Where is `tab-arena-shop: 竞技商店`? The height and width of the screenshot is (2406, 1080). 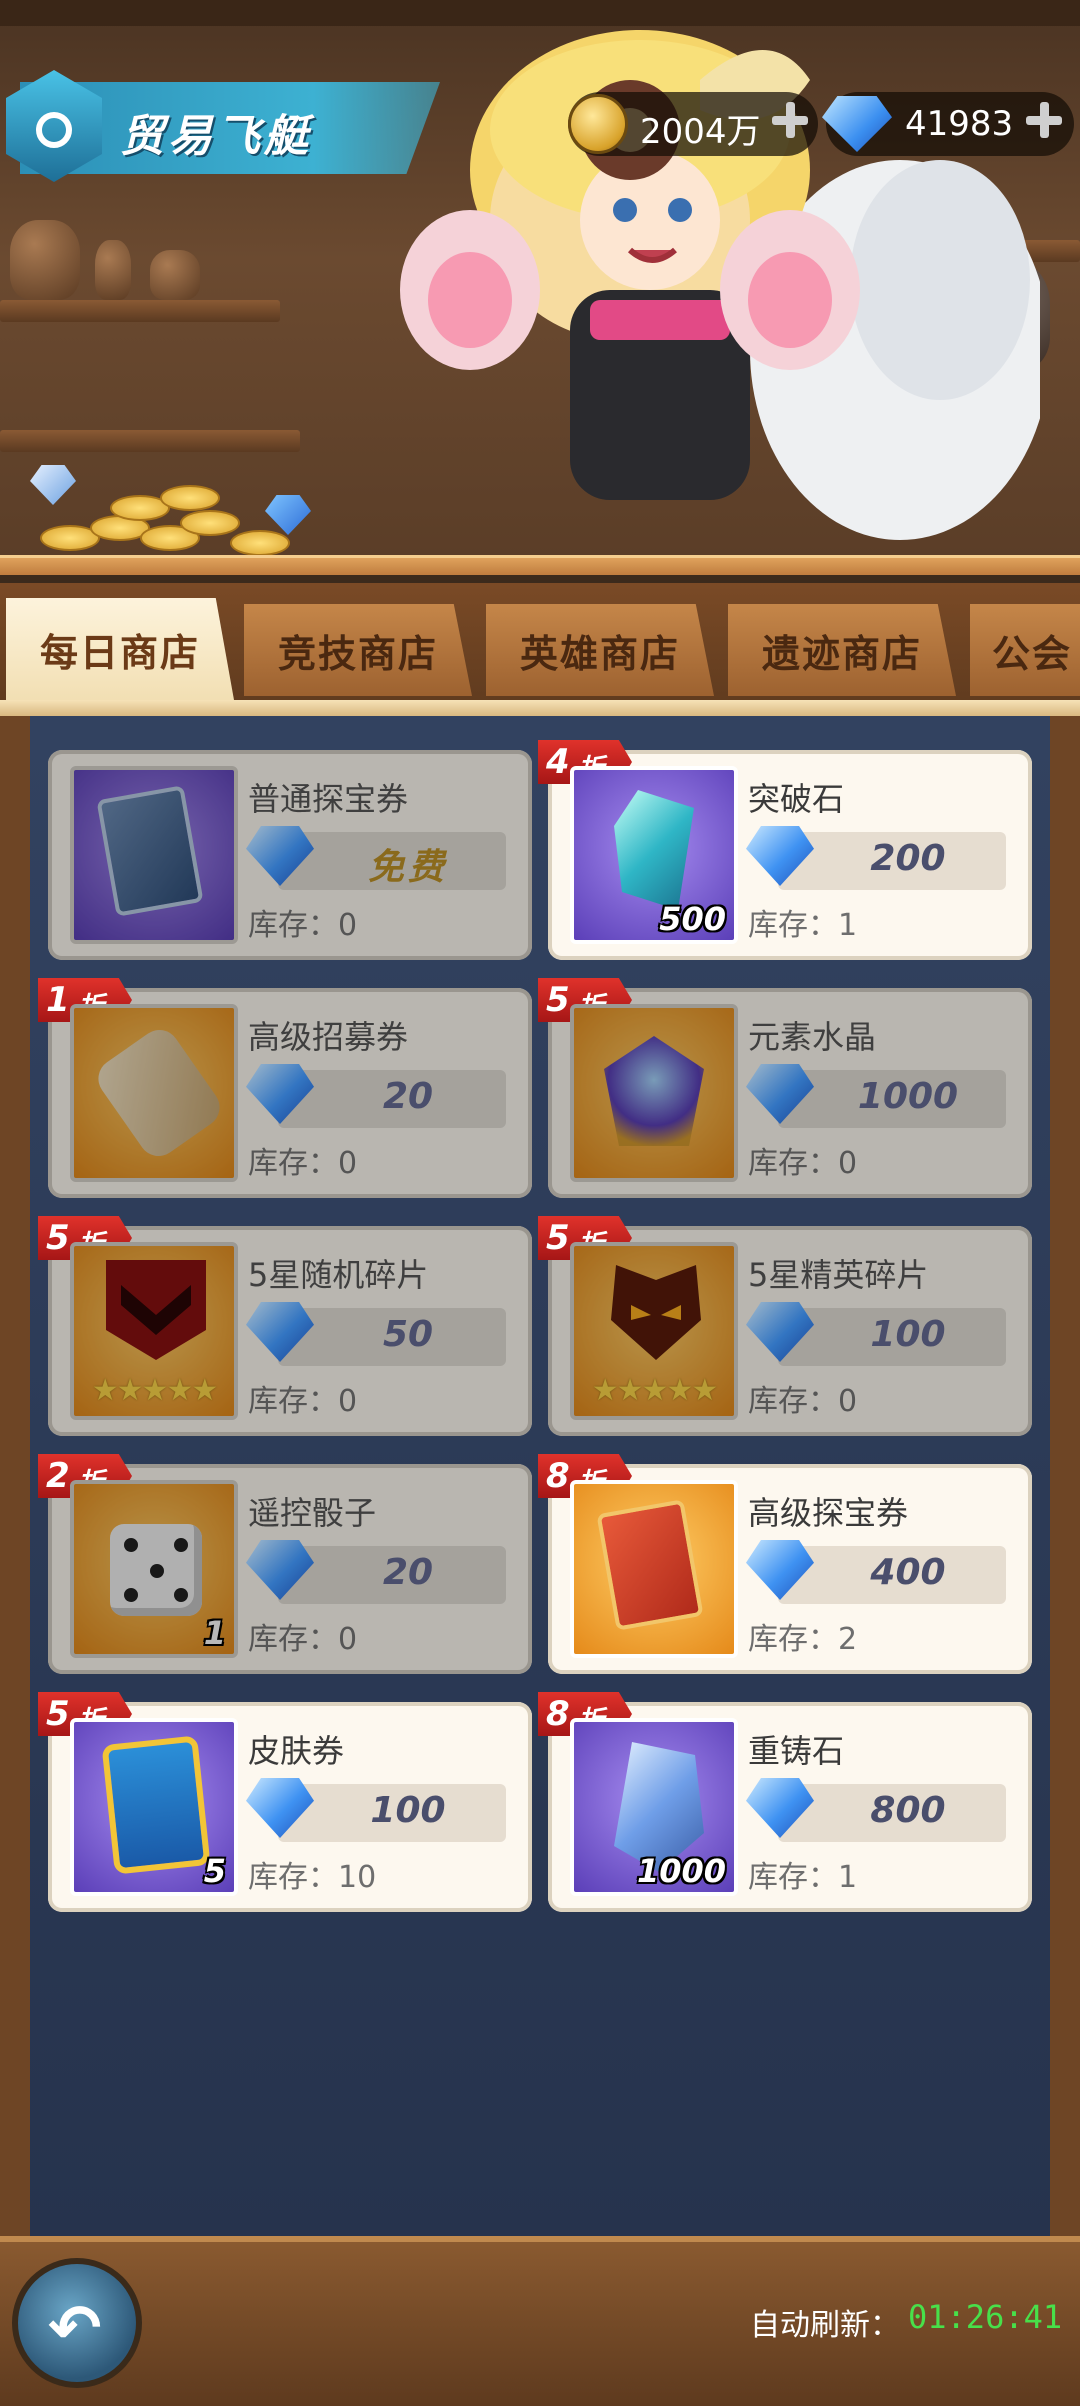 tab-arena-shop: 竞技商店 is located at coordinates (358, 650).